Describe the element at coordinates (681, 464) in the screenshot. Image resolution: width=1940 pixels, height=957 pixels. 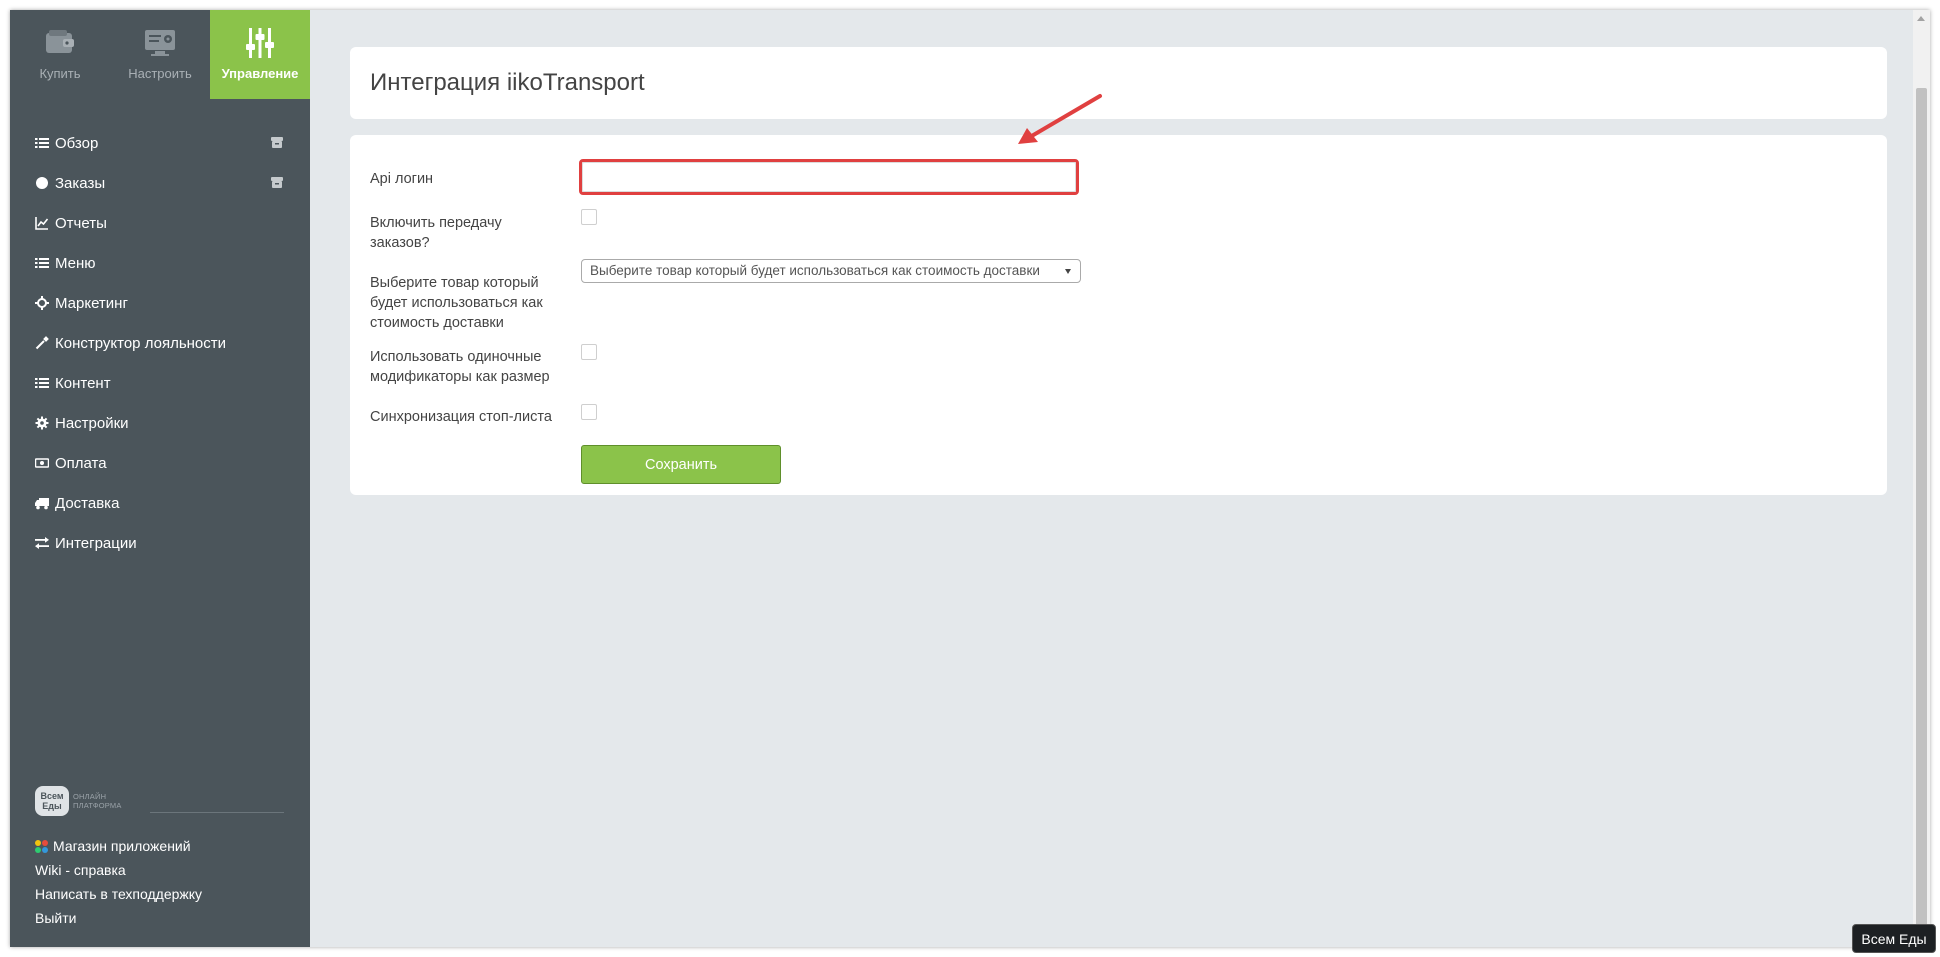
I see `save-button: Сохранить` at that location.